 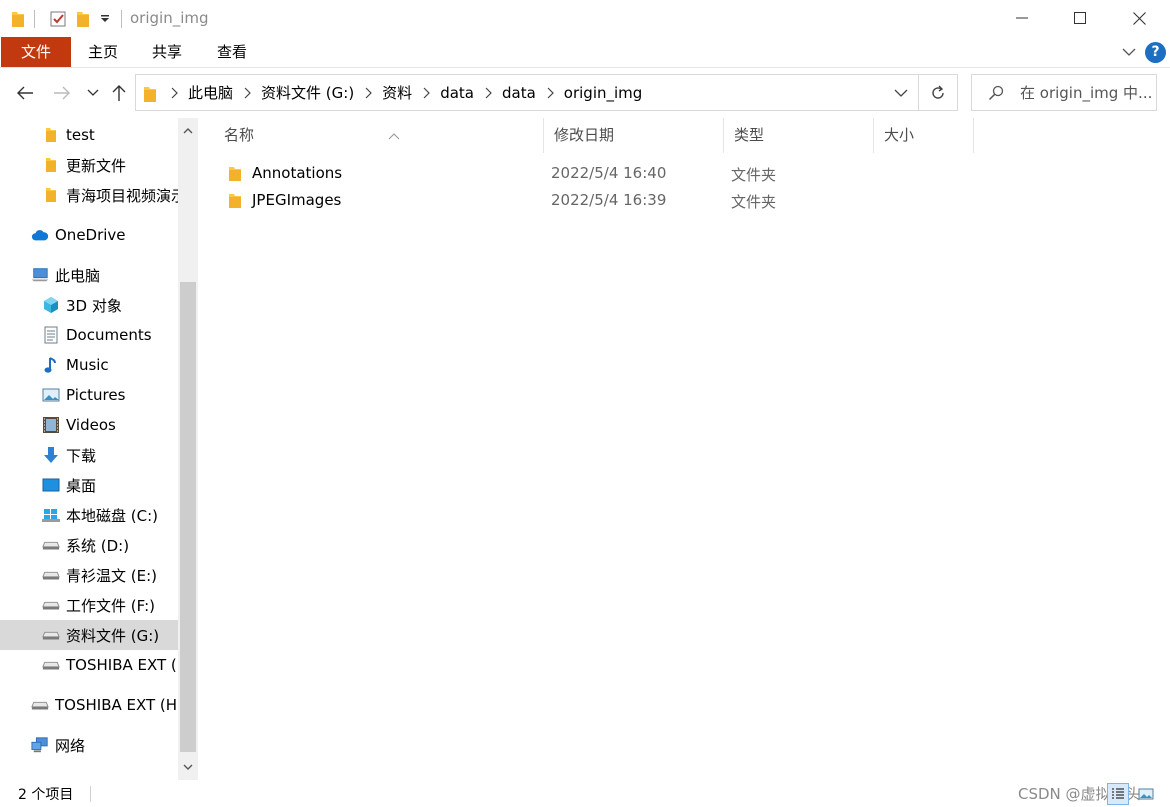 I want to click on breadcrumb-origin-img: origin_img, so click(x=603, y=93).